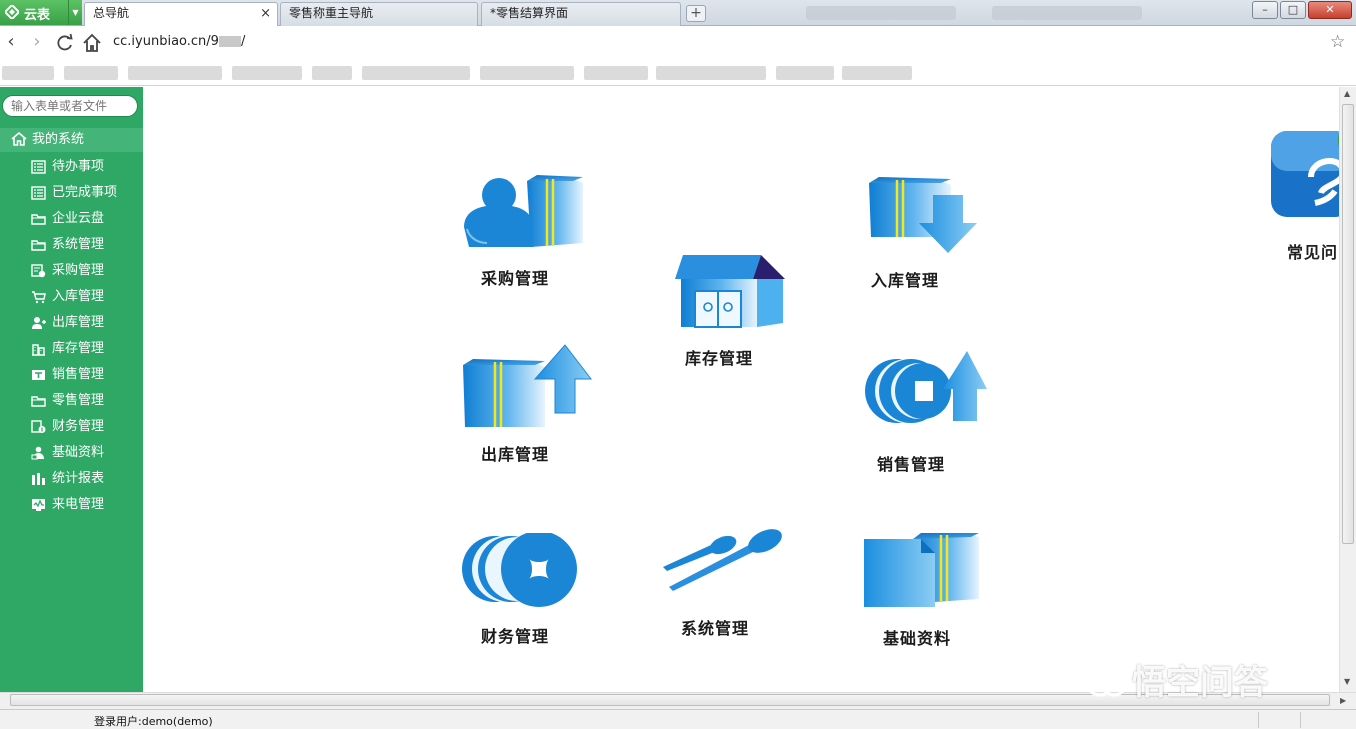 This screenshot has width=1356, height=729. What do you see at coordinates (37, 43) in the screenshot?
I see `forward-icon: ›` at bounding box center [37, 43].